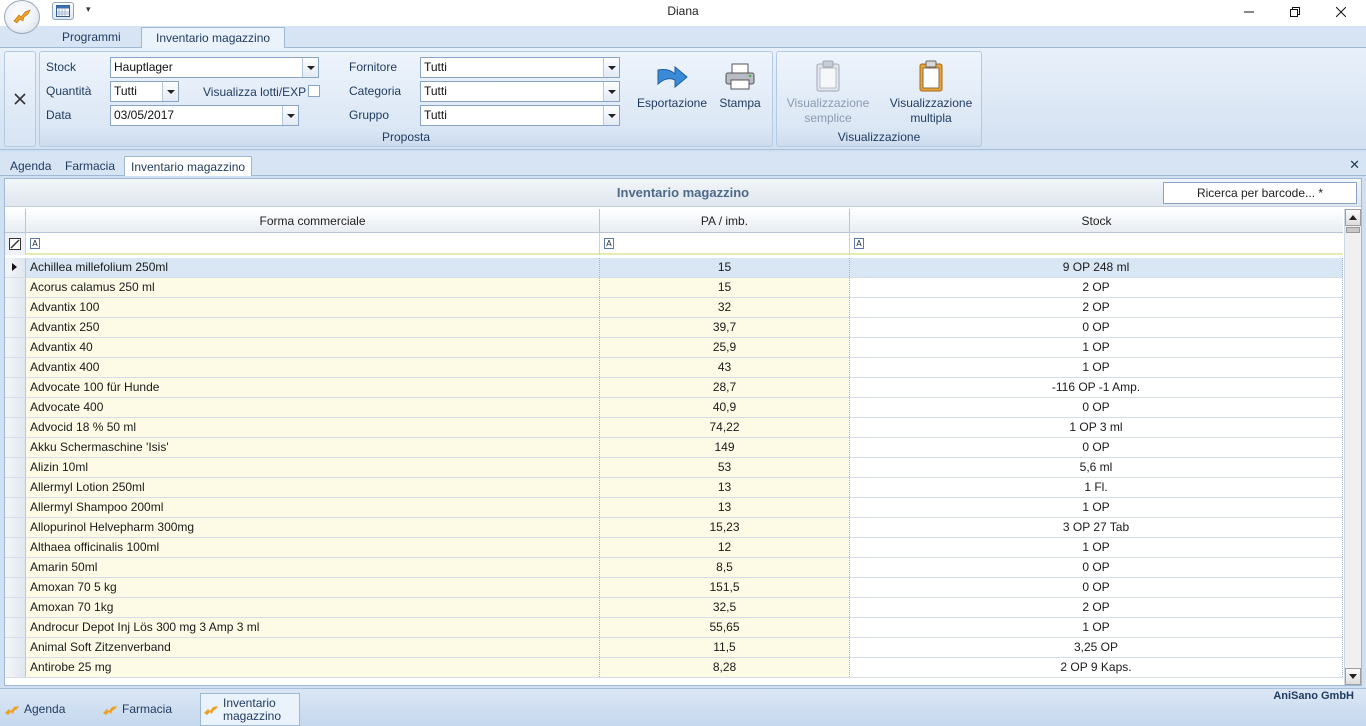  Describe the element at coordinates (1341, 12) in the screenshot. I see `close-window-button` at that location.